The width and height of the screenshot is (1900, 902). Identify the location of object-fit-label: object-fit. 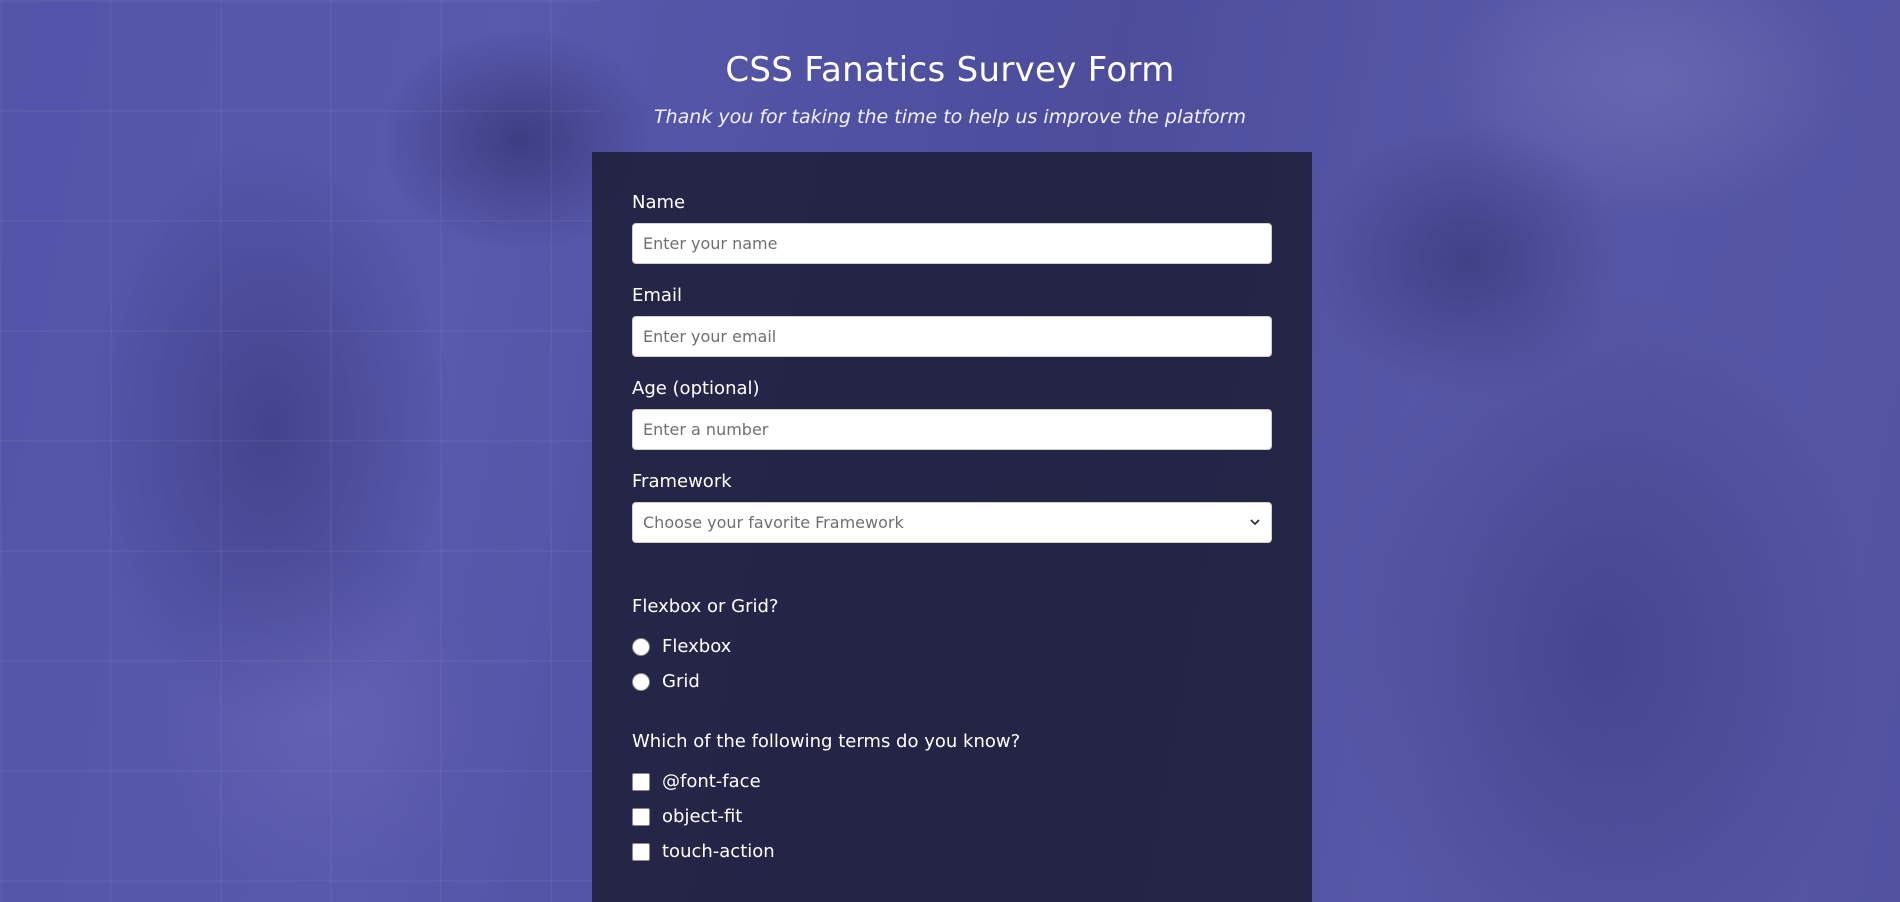
(702, 816).